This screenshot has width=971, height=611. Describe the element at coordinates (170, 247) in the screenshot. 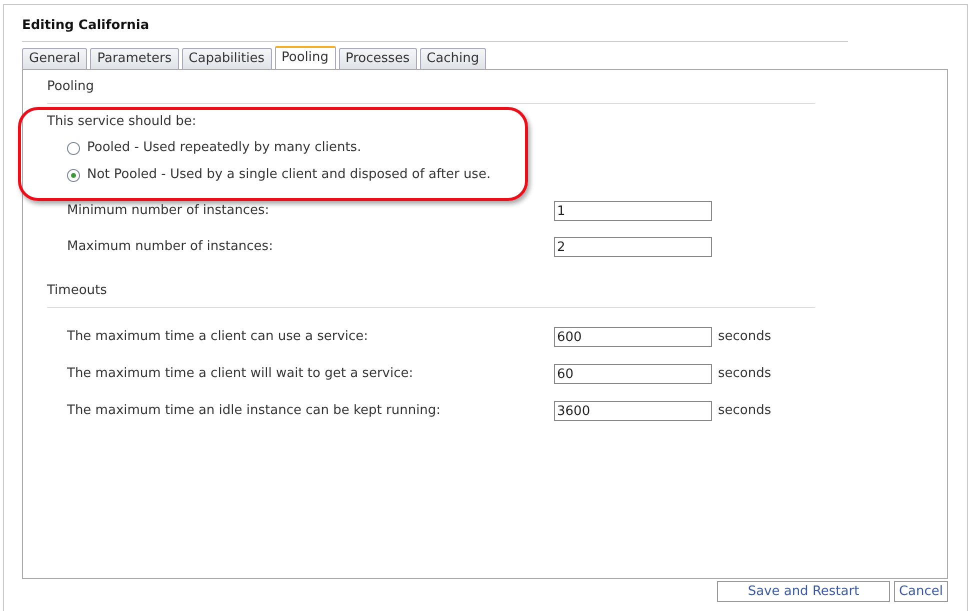

I see `field-label: Maximum number of instances:` at that location.